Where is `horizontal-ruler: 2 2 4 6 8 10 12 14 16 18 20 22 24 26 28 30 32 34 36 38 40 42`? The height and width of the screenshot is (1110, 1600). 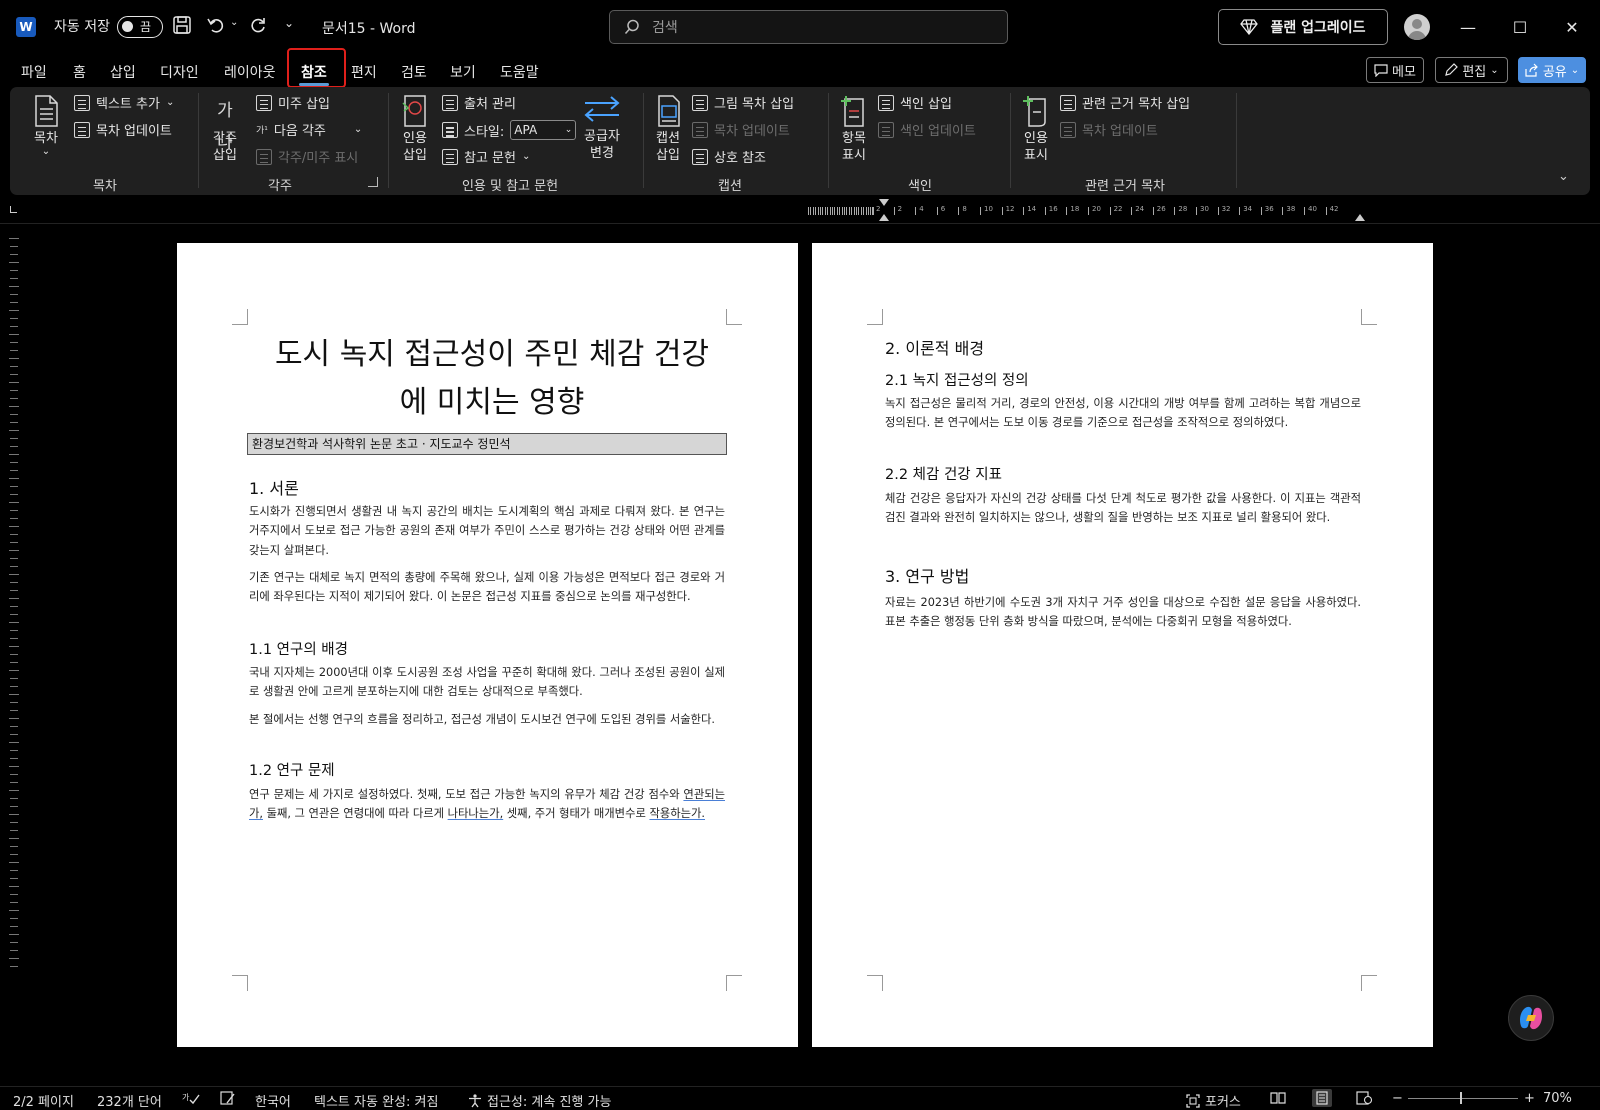 horizontal-ruler: 2 2 4 6 8 10 12 14 16 18 20 22 24 26 28 30 32 34 36 38 40 42 is located at coordinates (1121, 211).